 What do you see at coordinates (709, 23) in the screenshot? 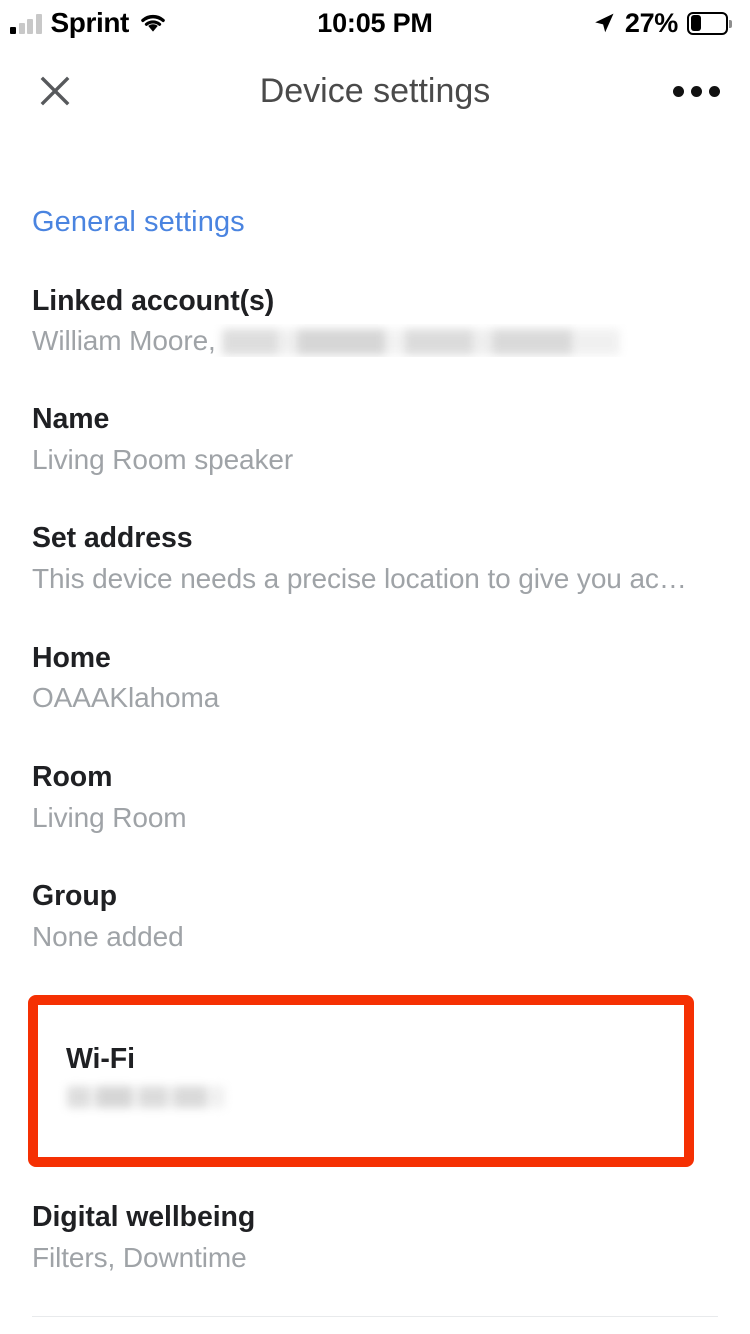
I see `battery-icon` at bounding box center [709, 23].